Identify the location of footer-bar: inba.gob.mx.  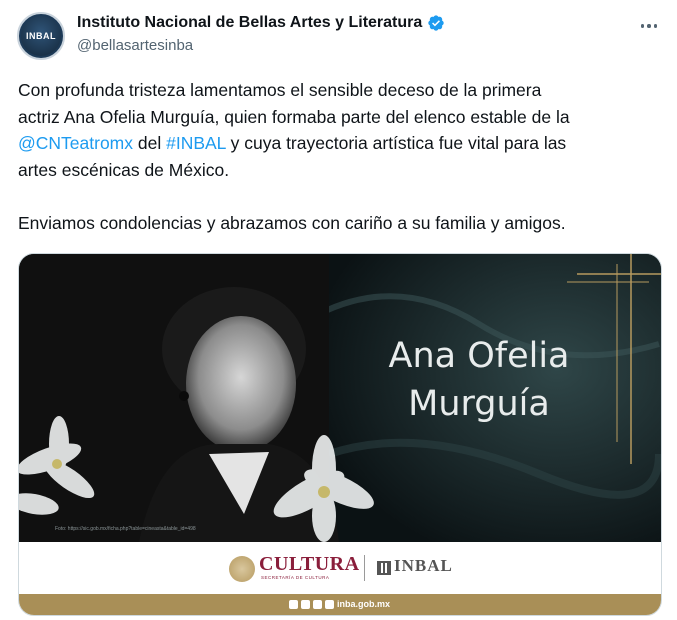
(340, 604).